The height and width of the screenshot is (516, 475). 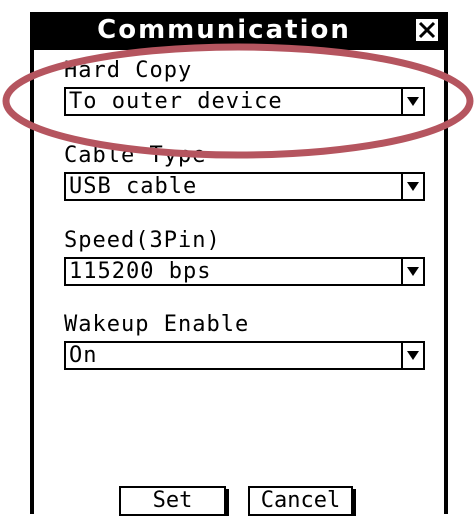 What do you see at coordinates (128, 70) in the screenshot?
I see `hard-copy-label: Hard Copy` at bounding box center [128, 70].